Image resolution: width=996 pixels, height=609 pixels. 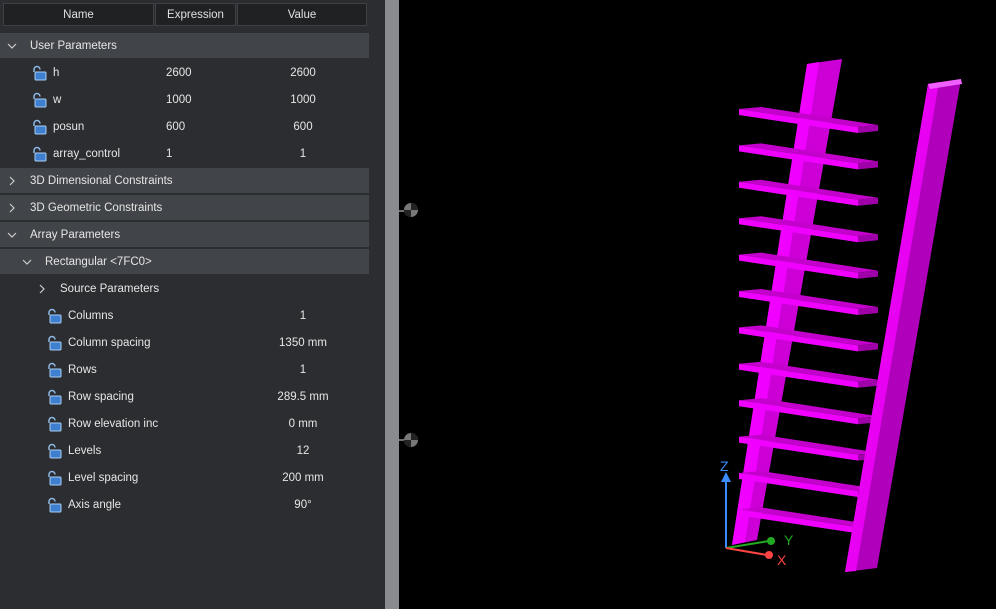 I want to click on column-header: Name Expression Value, so click(x=184, y=14).